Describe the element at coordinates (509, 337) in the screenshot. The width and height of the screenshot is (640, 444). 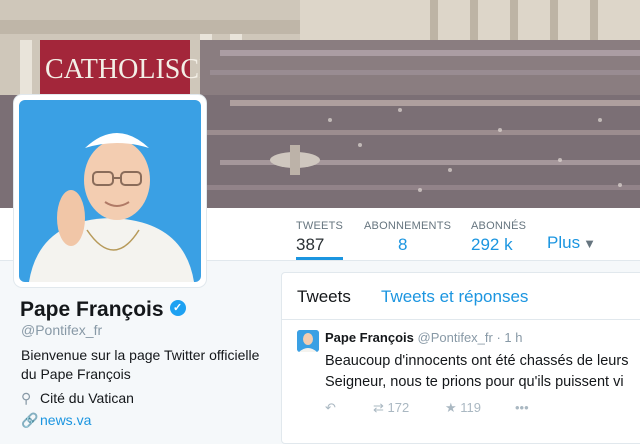
I see `tweet-time: · 1 h` at that location.